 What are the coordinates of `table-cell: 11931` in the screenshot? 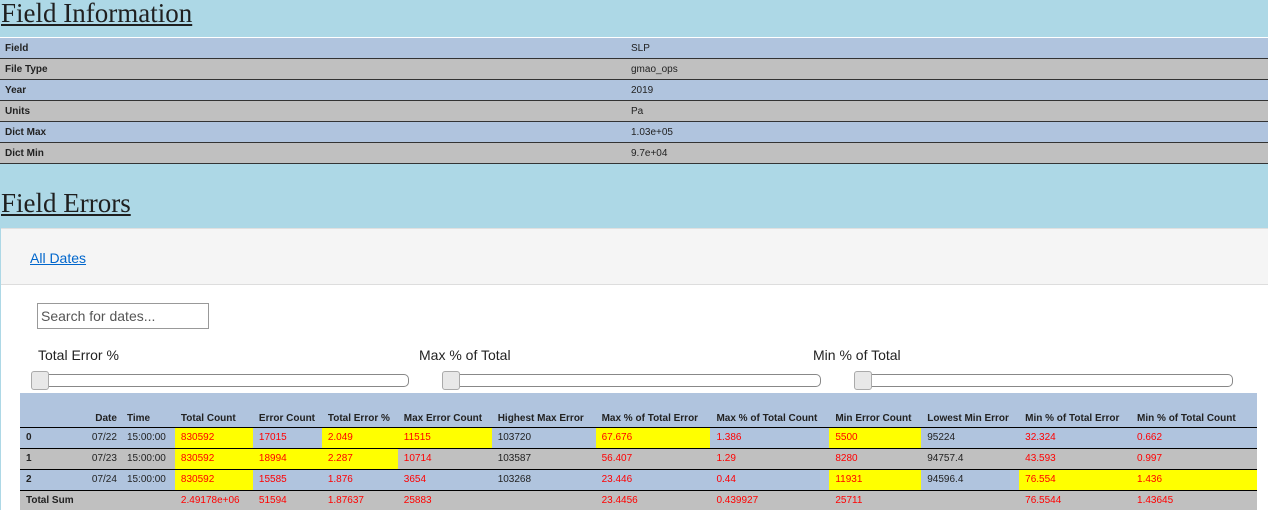 It's located at (875, 479).